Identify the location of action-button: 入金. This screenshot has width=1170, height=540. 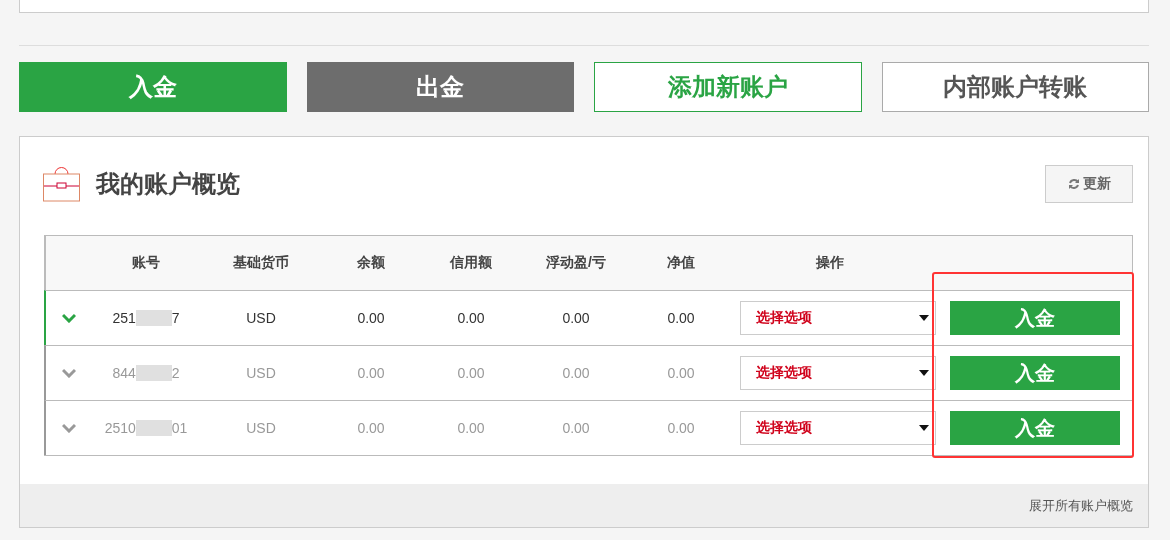
(153, 87).